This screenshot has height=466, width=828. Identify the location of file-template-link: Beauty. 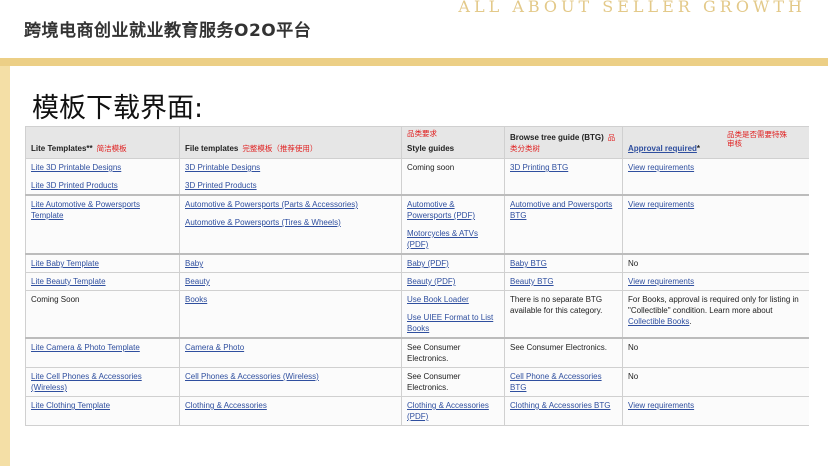
(290, 281).